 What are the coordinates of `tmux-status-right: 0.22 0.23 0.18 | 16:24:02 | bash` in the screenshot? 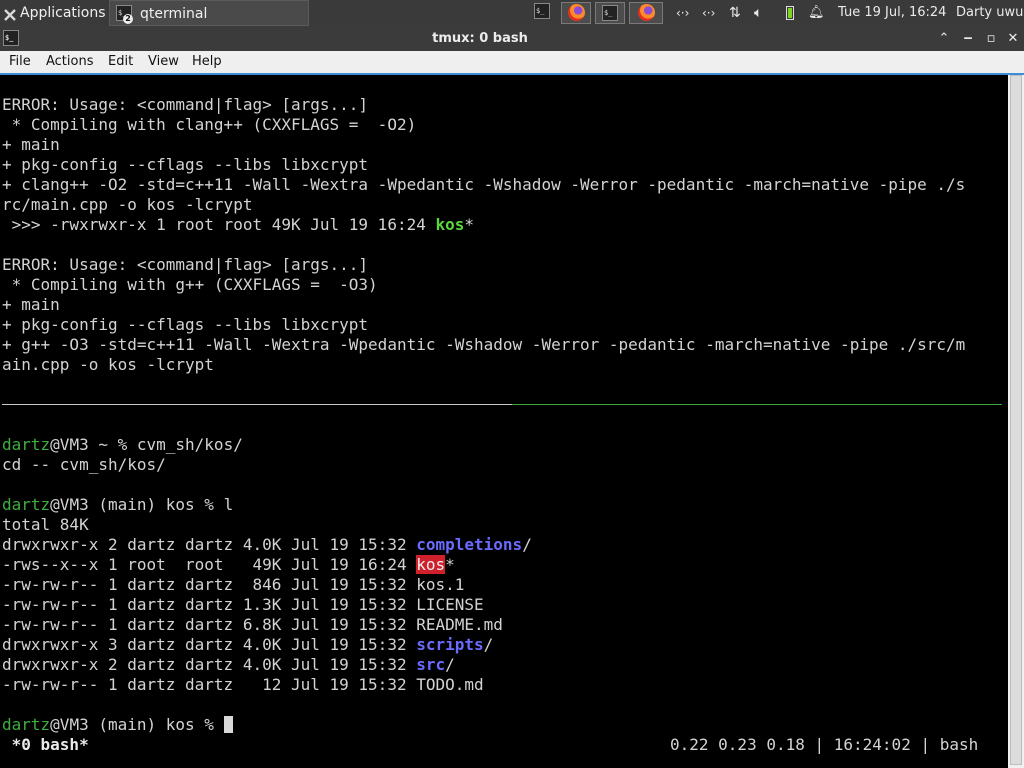 It's located at (824, 744).